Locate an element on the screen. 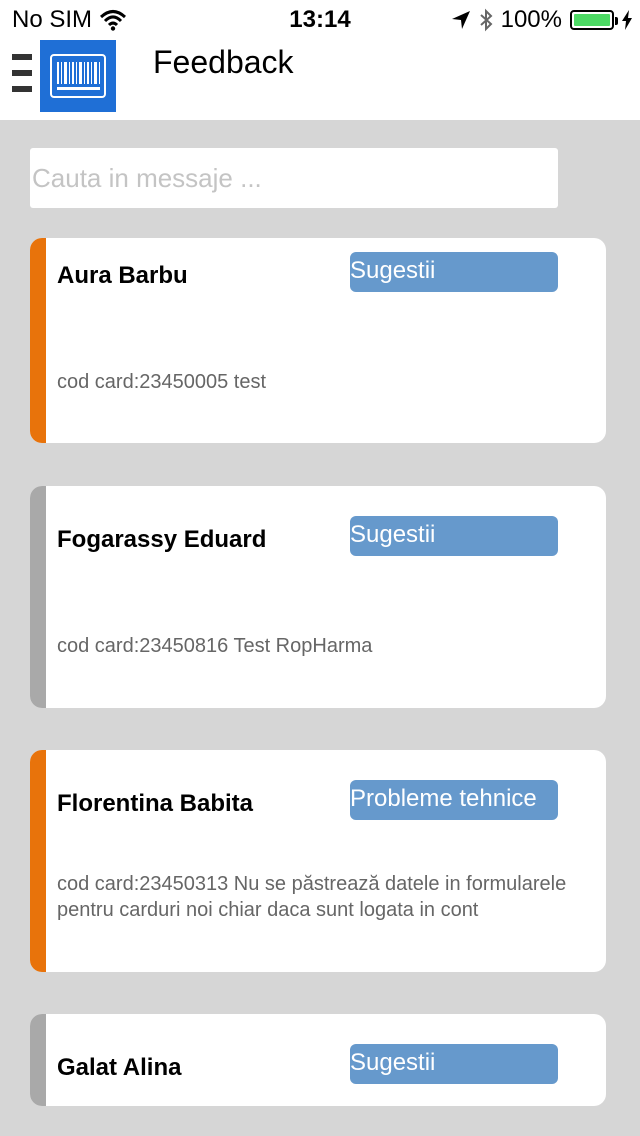 The width and height of the screenshot is (640, 1136). app-logo is located at coordinates (78, 76).